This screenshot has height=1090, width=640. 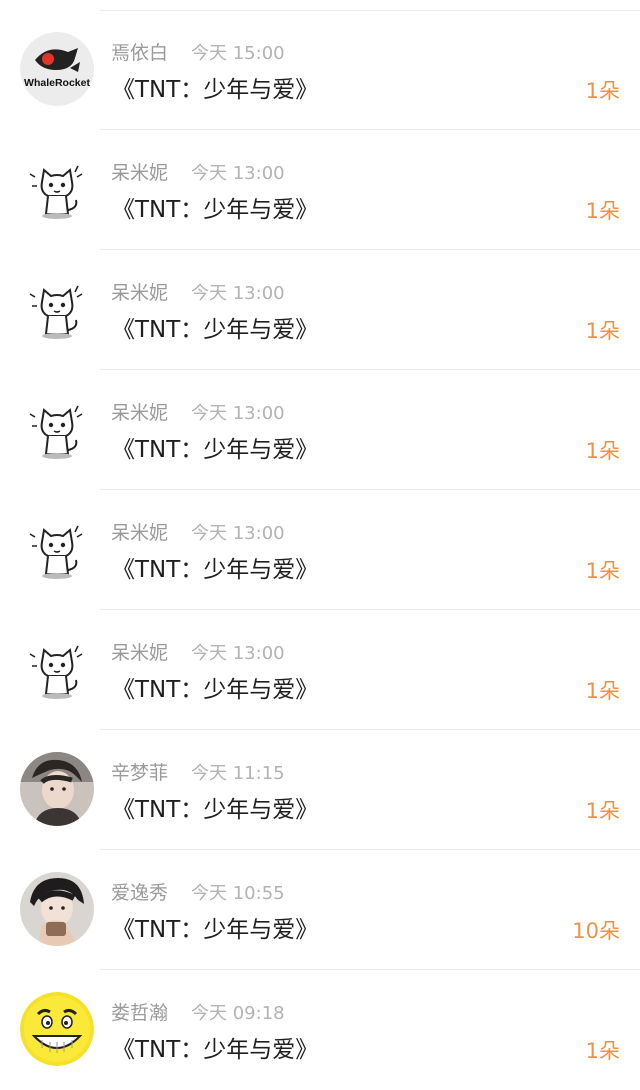 I want to click on timestamp: 今天 09:18, so click(x=238, y=1013).